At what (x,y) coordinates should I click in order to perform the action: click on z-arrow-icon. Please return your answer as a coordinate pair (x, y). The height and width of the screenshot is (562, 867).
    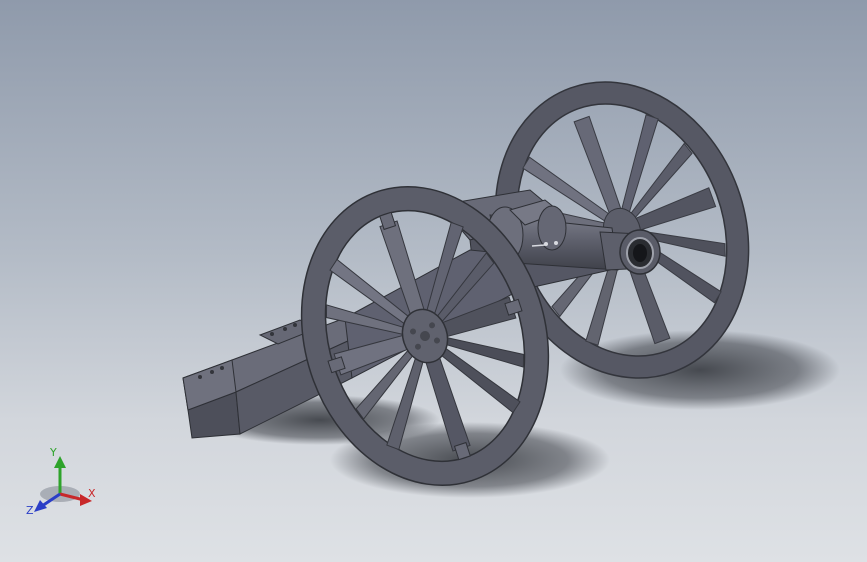
    Looking at the image, I should click on (40, 506).